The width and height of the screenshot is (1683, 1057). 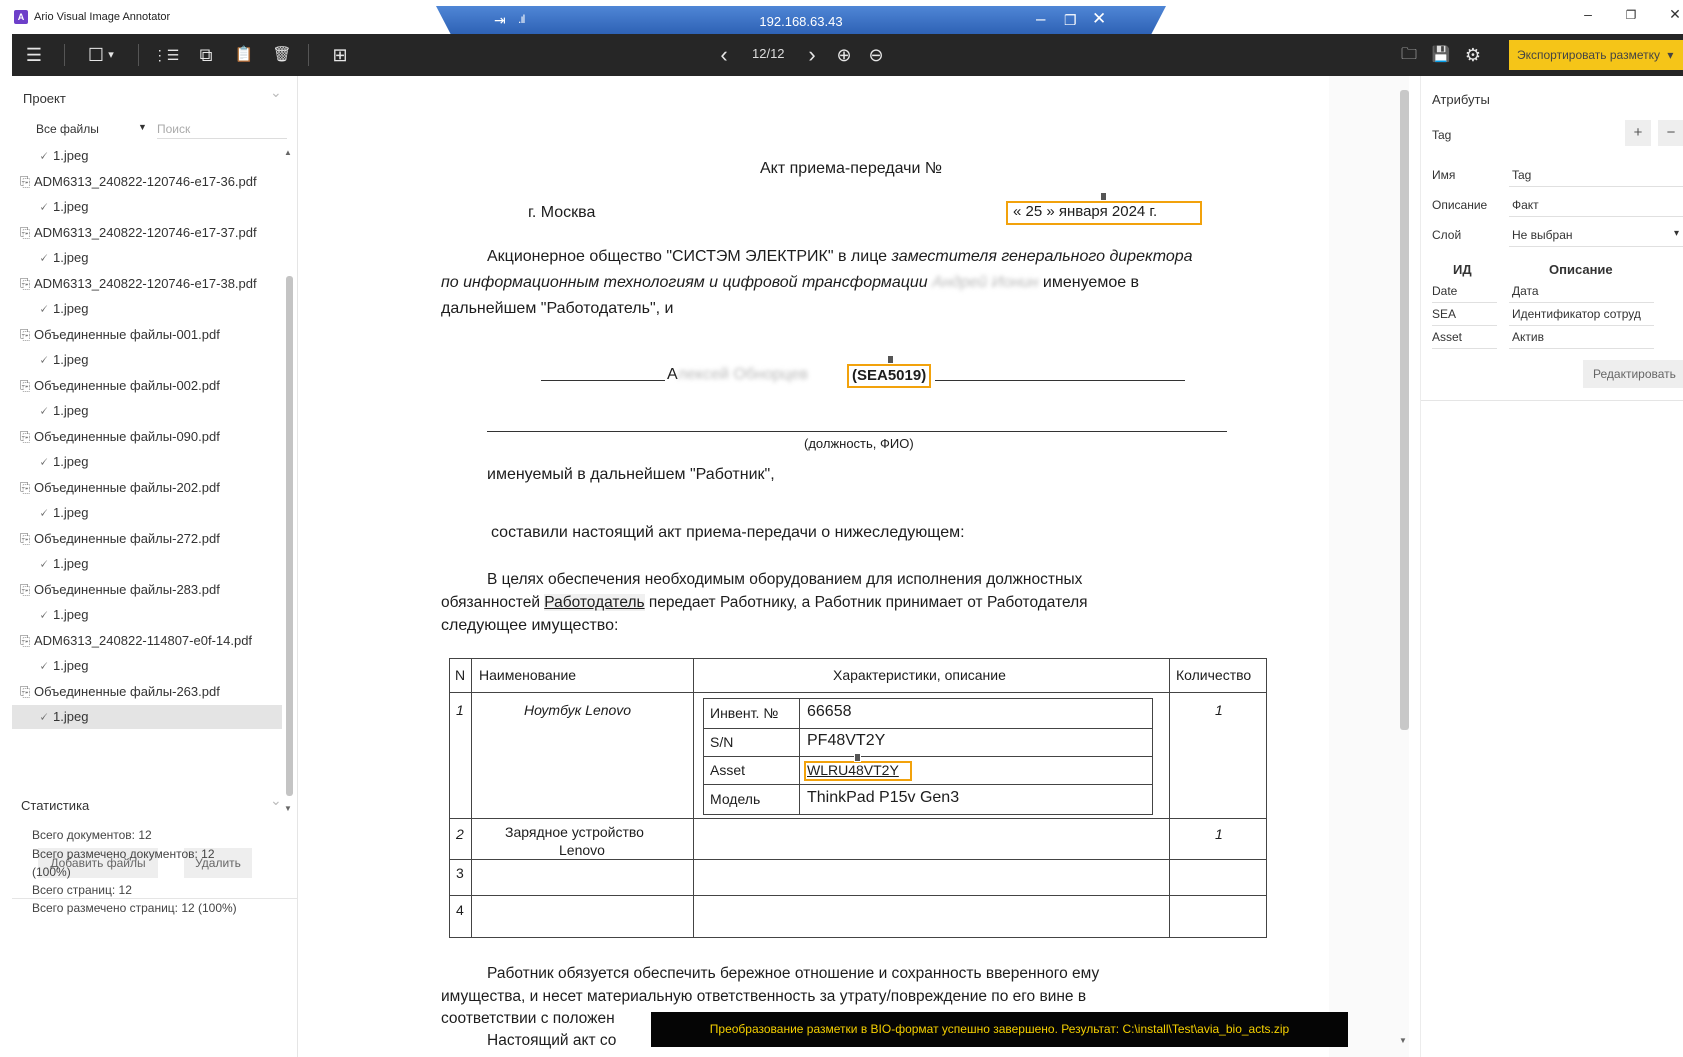 I want to click on file-tree-pdf-item: ⎘ ADM6313_240822-120746-e17-37.pdf, so click(x=147, y=233).